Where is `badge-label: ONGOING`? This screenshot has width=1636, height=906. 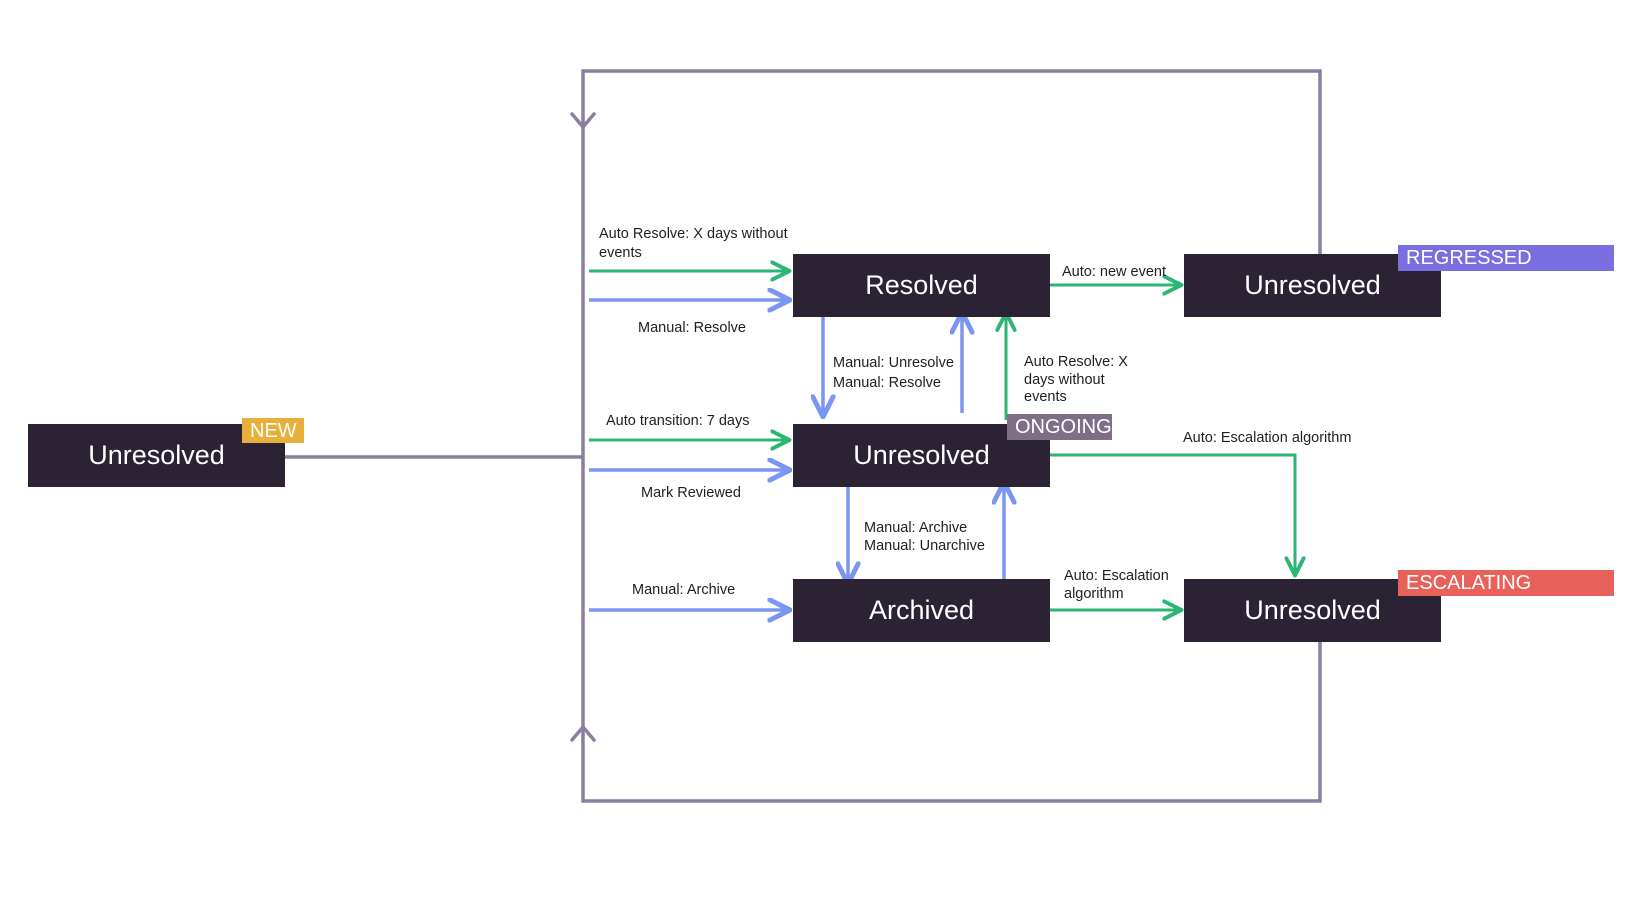
badge-label: ONGOING is located at coordinates (1063, 427).